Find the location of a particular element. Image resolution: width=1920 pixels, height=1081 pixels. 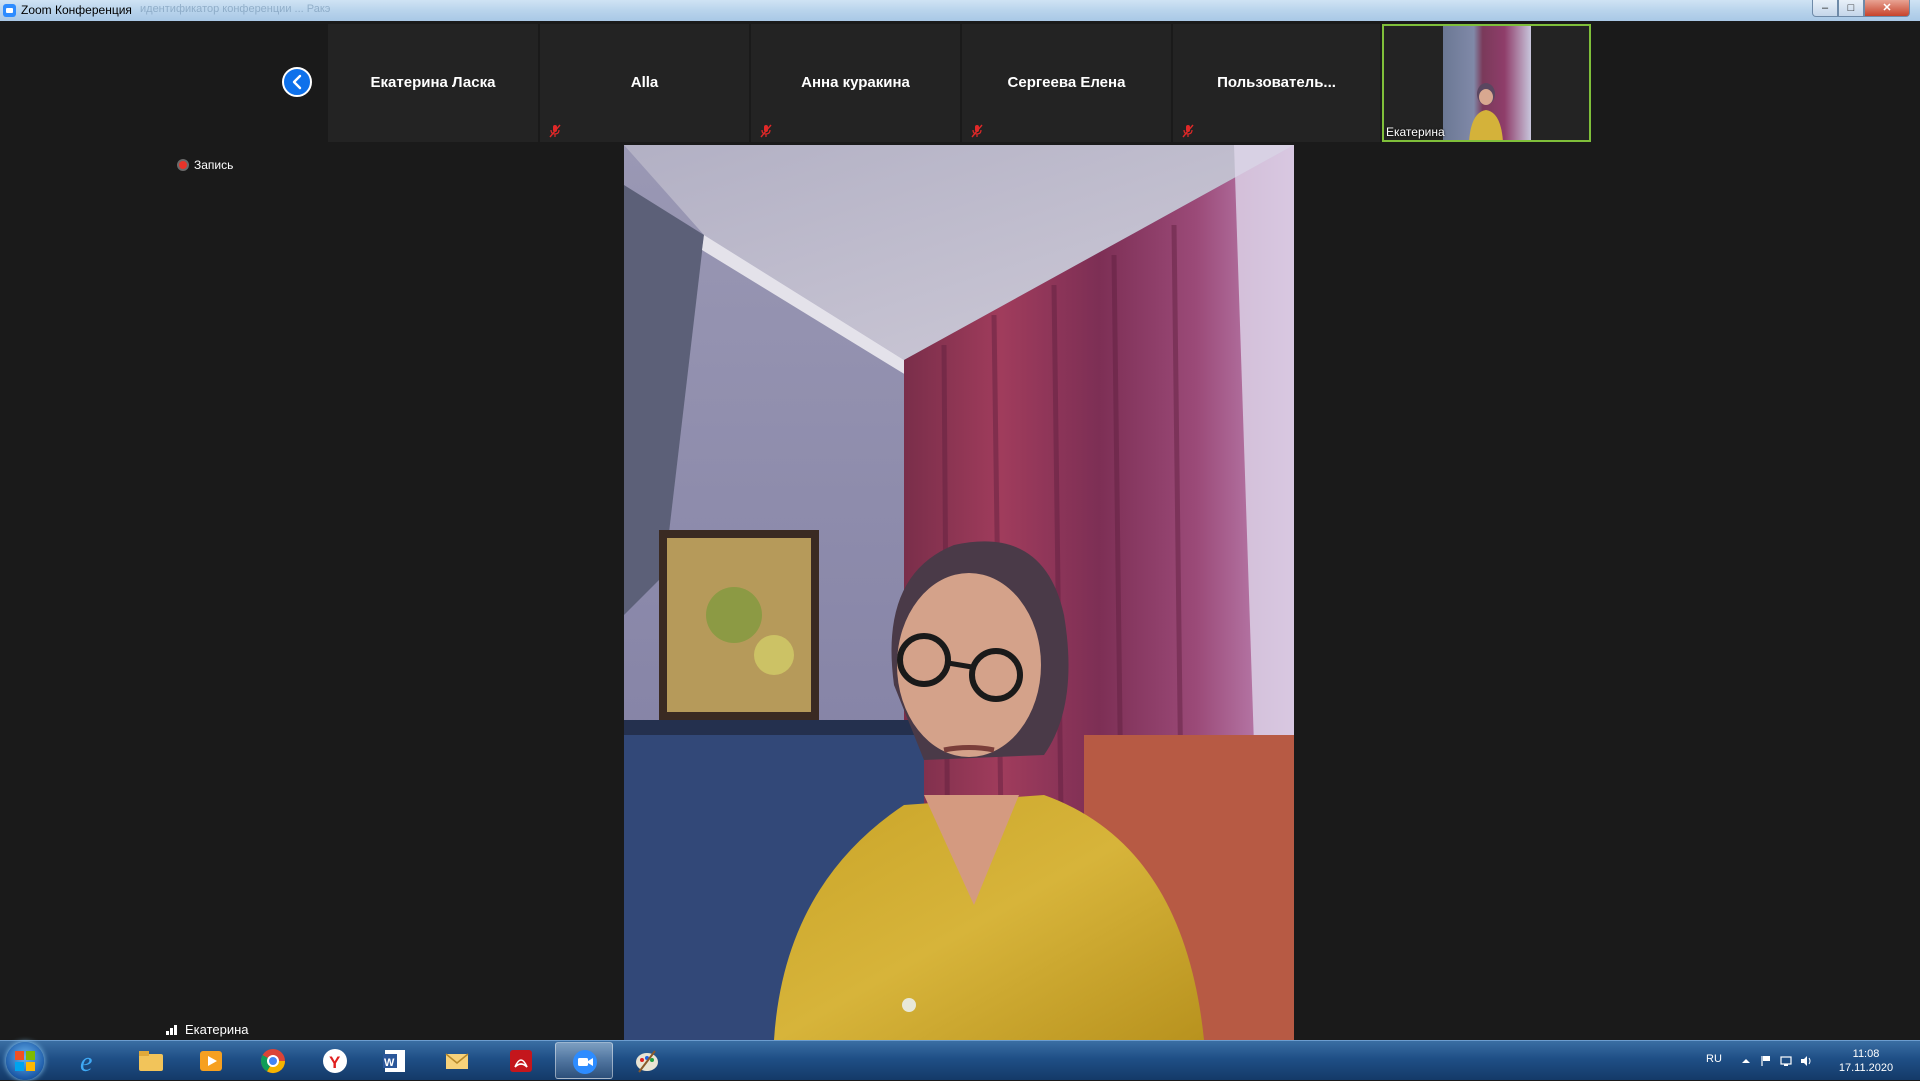

svg-text: Y is located at coordinates (335, 1062).